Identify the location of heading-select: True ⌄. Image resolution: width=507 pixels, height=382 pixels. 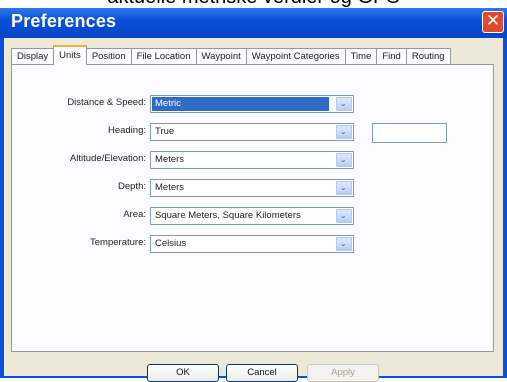
(252, 132).